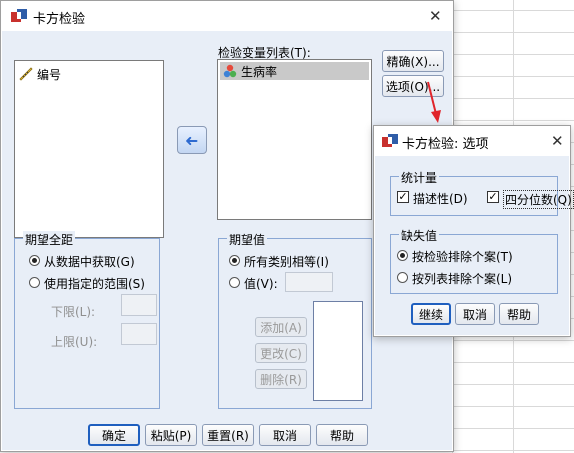  Describe the element at coordinates (234, 260) in the screenshot. I see `all-equal-radio` at that location.